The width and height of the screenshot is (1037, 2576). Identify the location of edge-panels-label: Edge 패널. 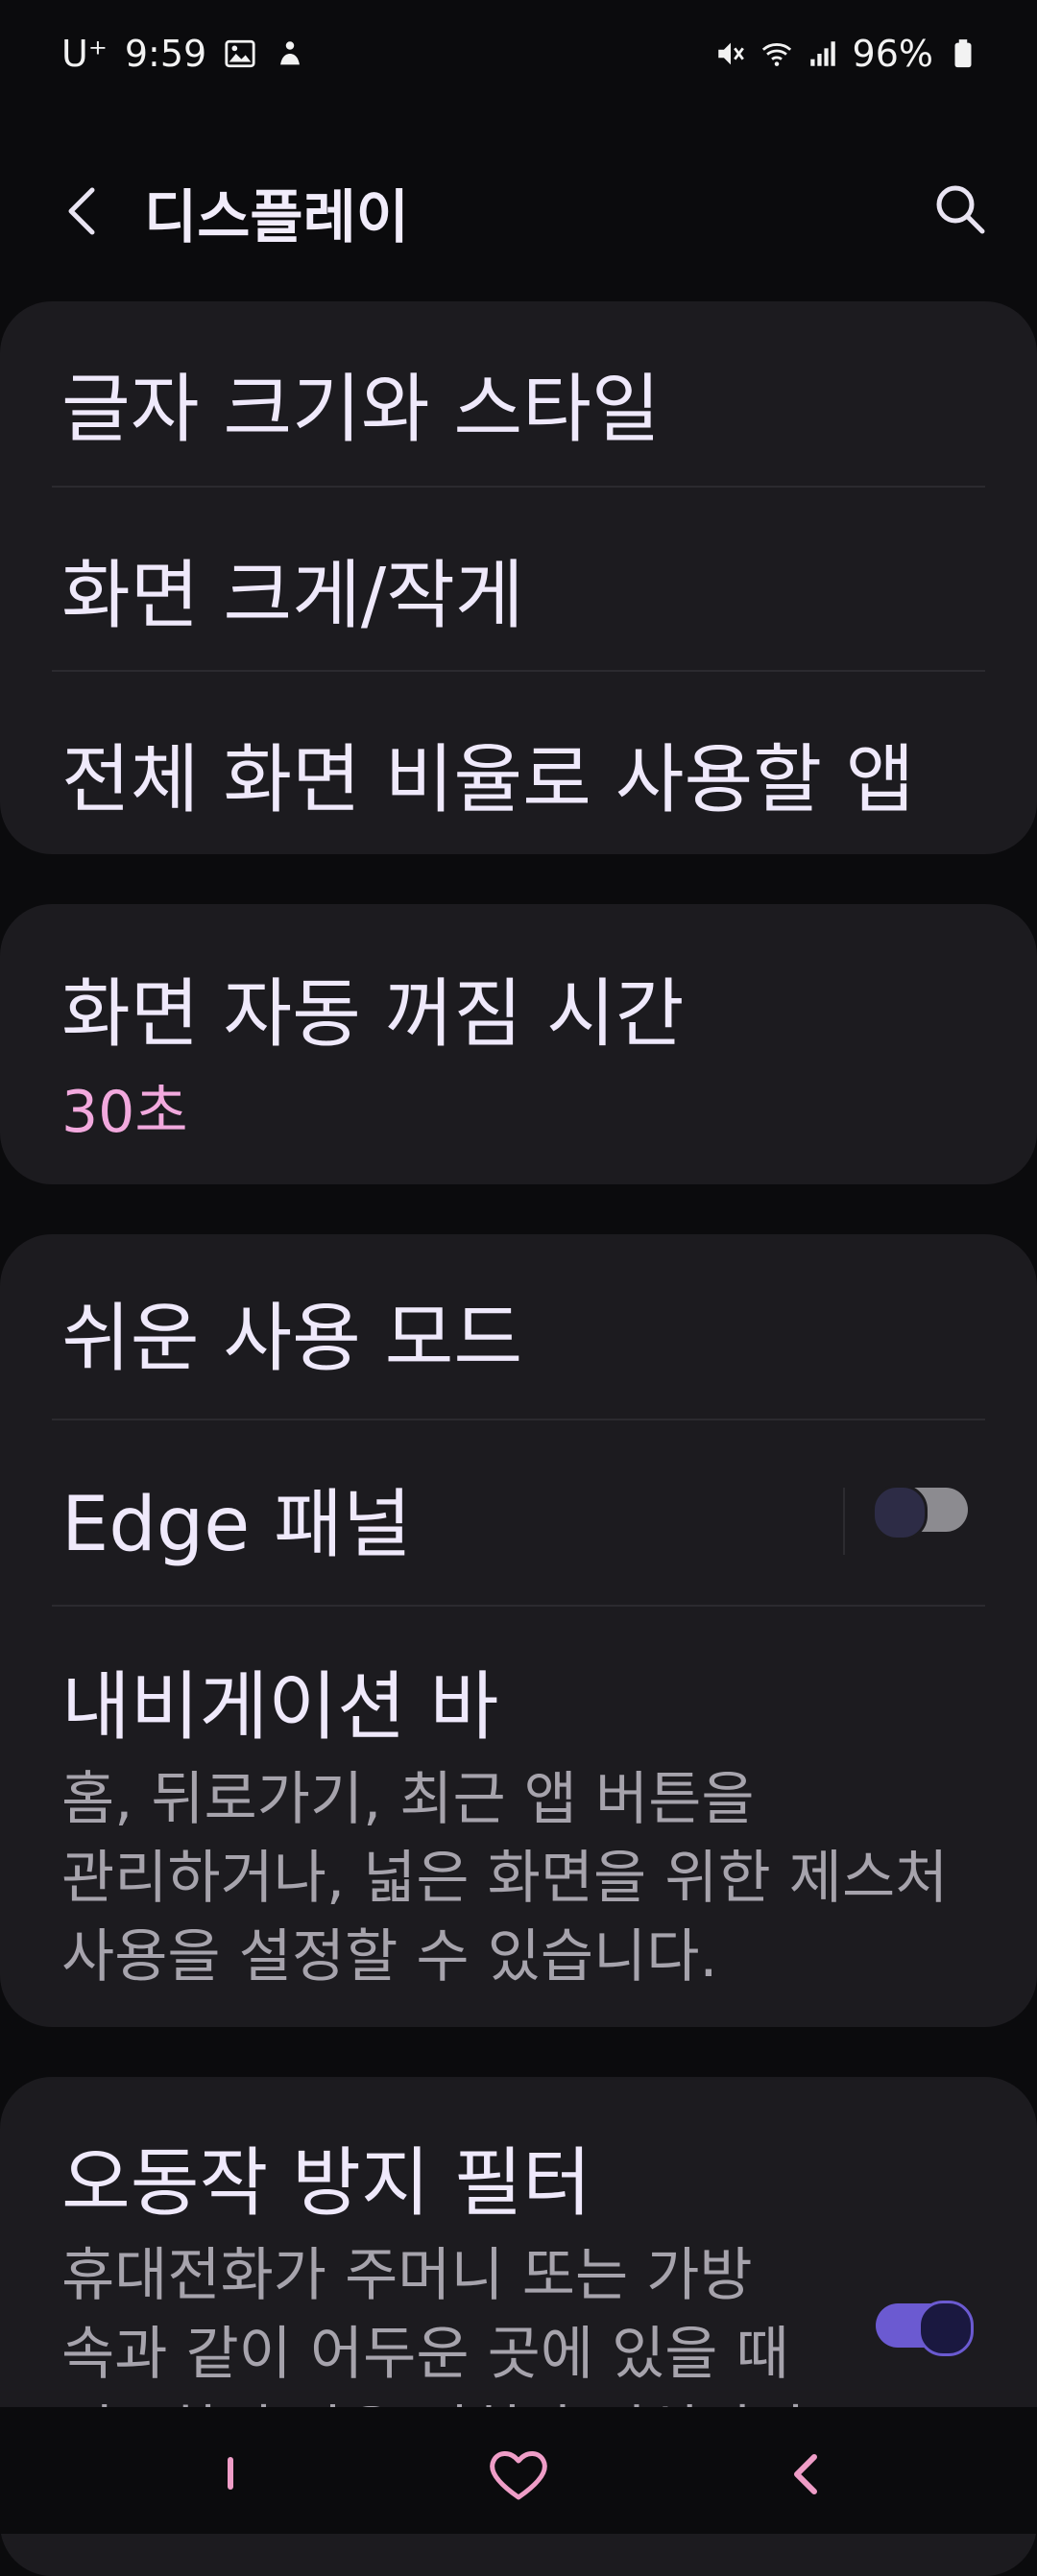
(236, 1525).